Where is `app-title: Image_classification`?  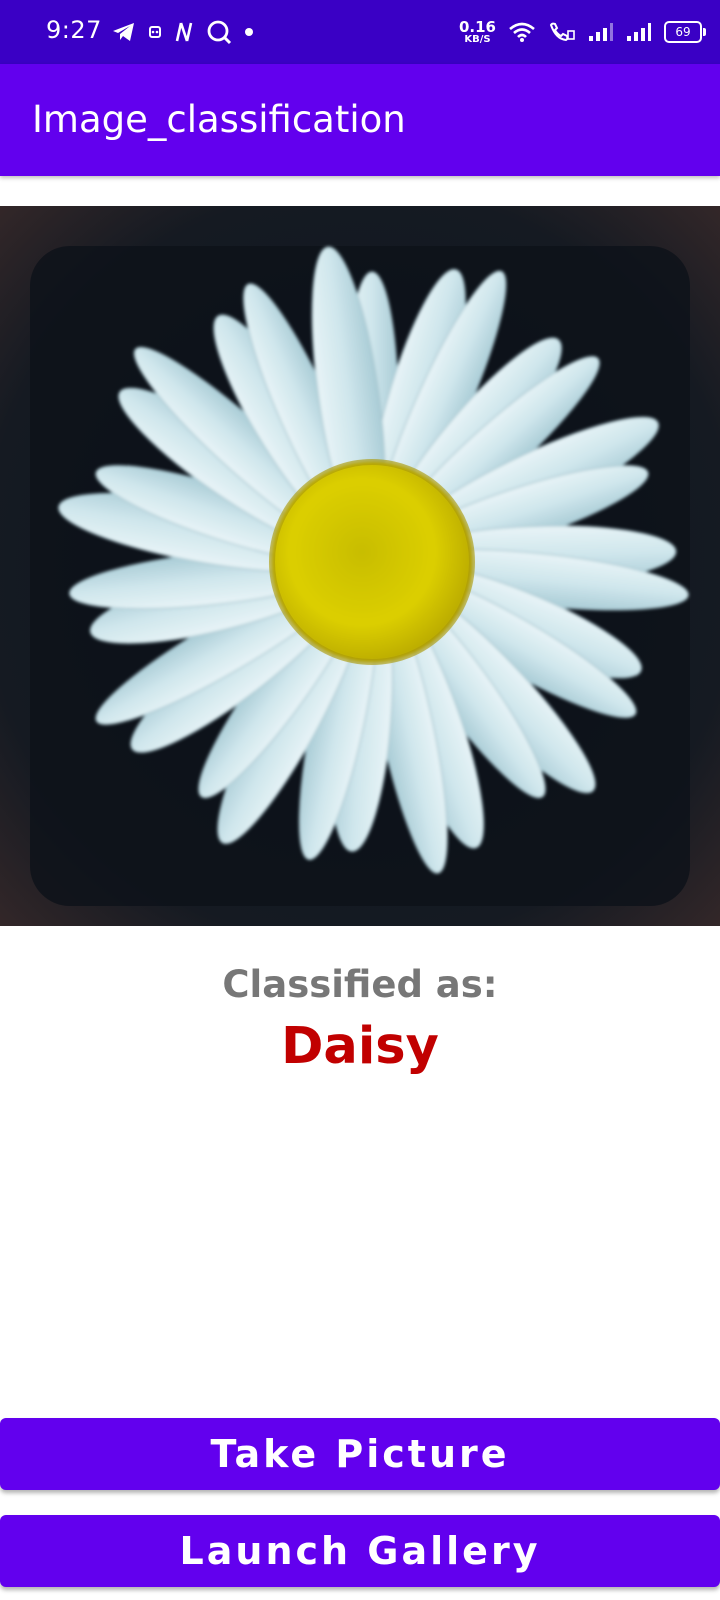
app-title: Image_classification is located at coordinates (219, 119).